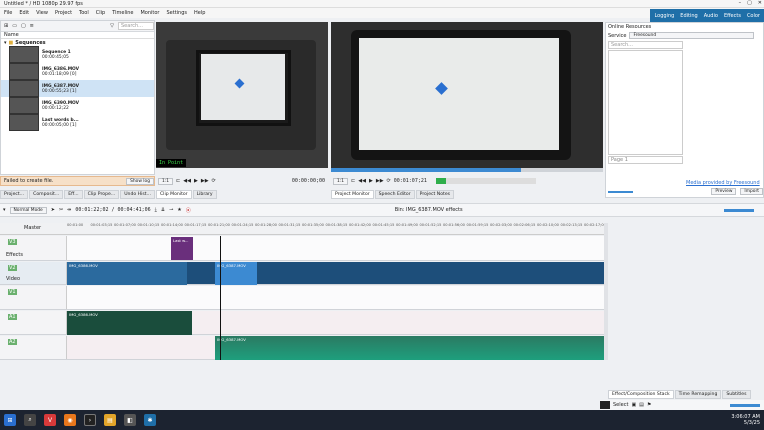 This screenshot has width=764, height=430. I want to click on track-a1: A1 IMG_6386.MOV, so click(302, 323).